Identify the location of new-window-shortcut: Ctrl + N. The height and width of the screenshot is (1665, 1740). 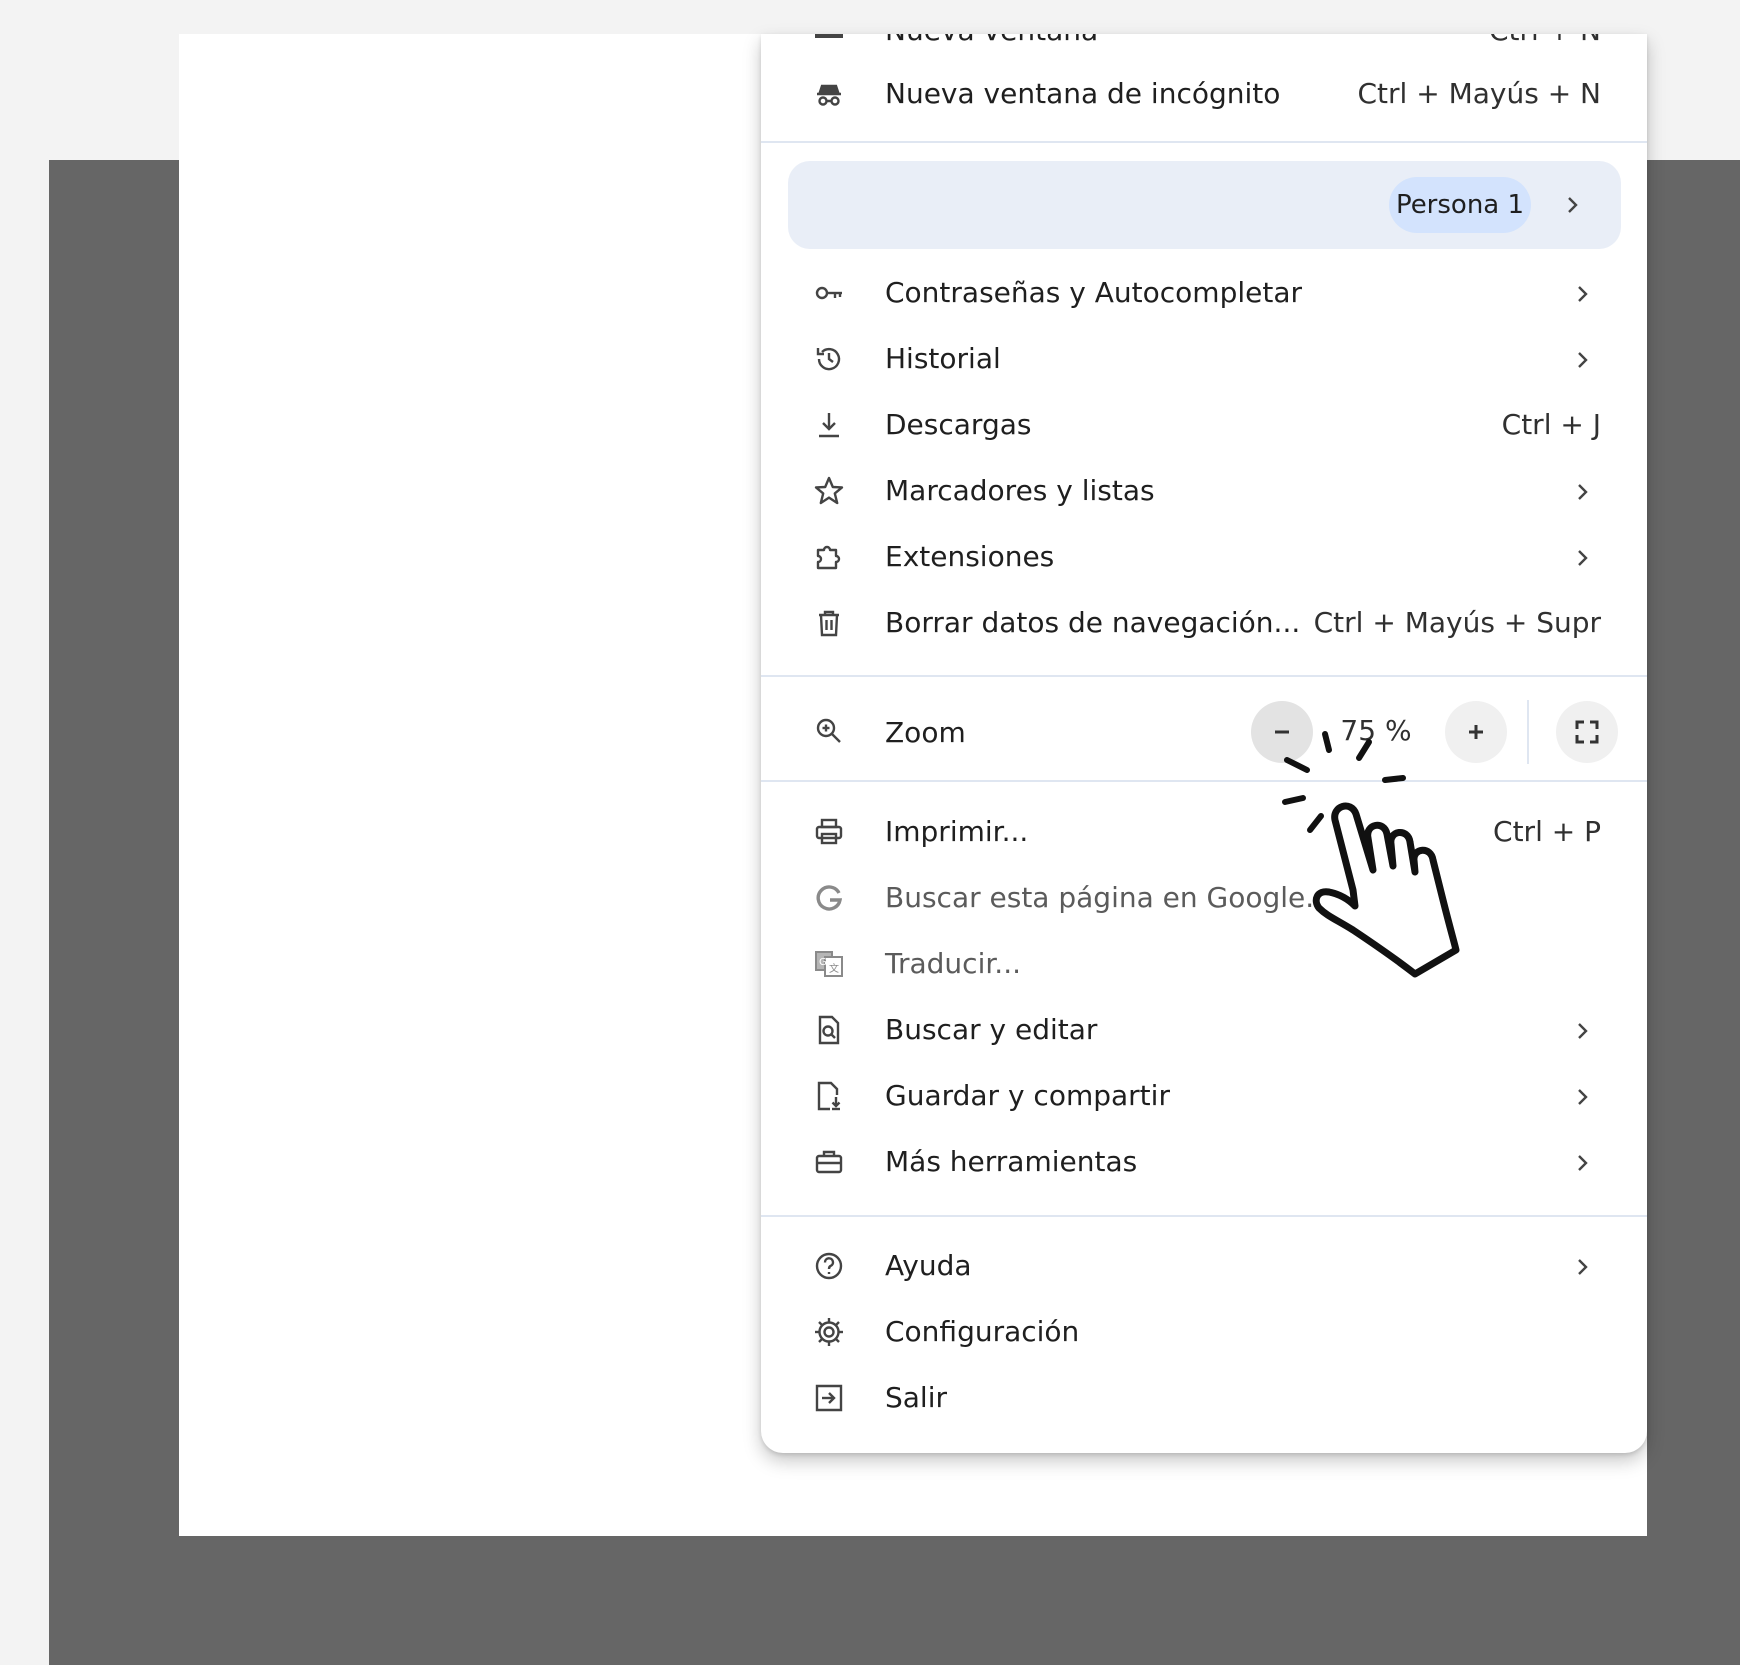
(1545, 41).